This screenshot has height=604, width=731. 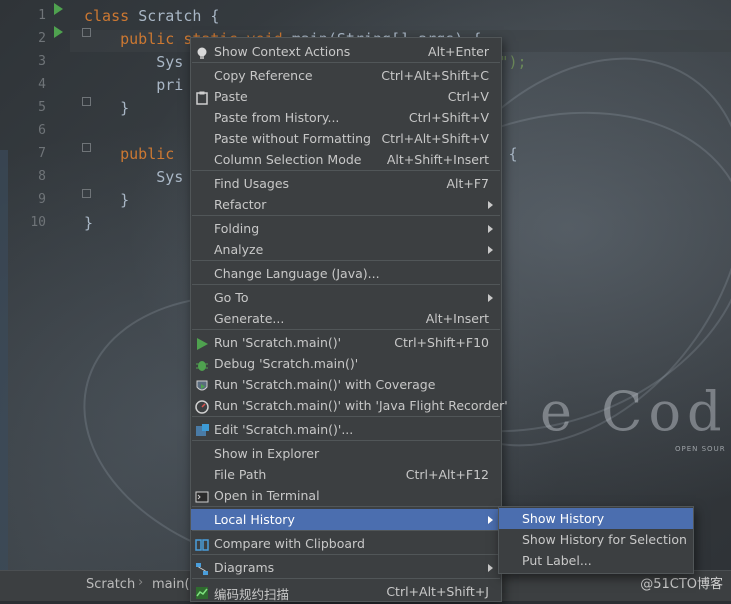 What do you see at coordinates (240, 474) in the screenshot?
I see `menu-item-label: File Path` at bounding box center [240, 474].